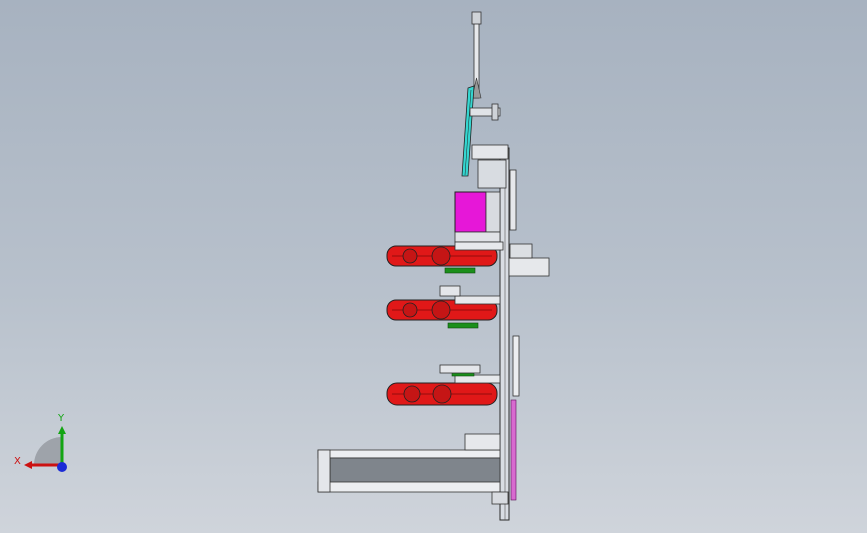  I want to click on vertical-cylinder, so click(516, 366).